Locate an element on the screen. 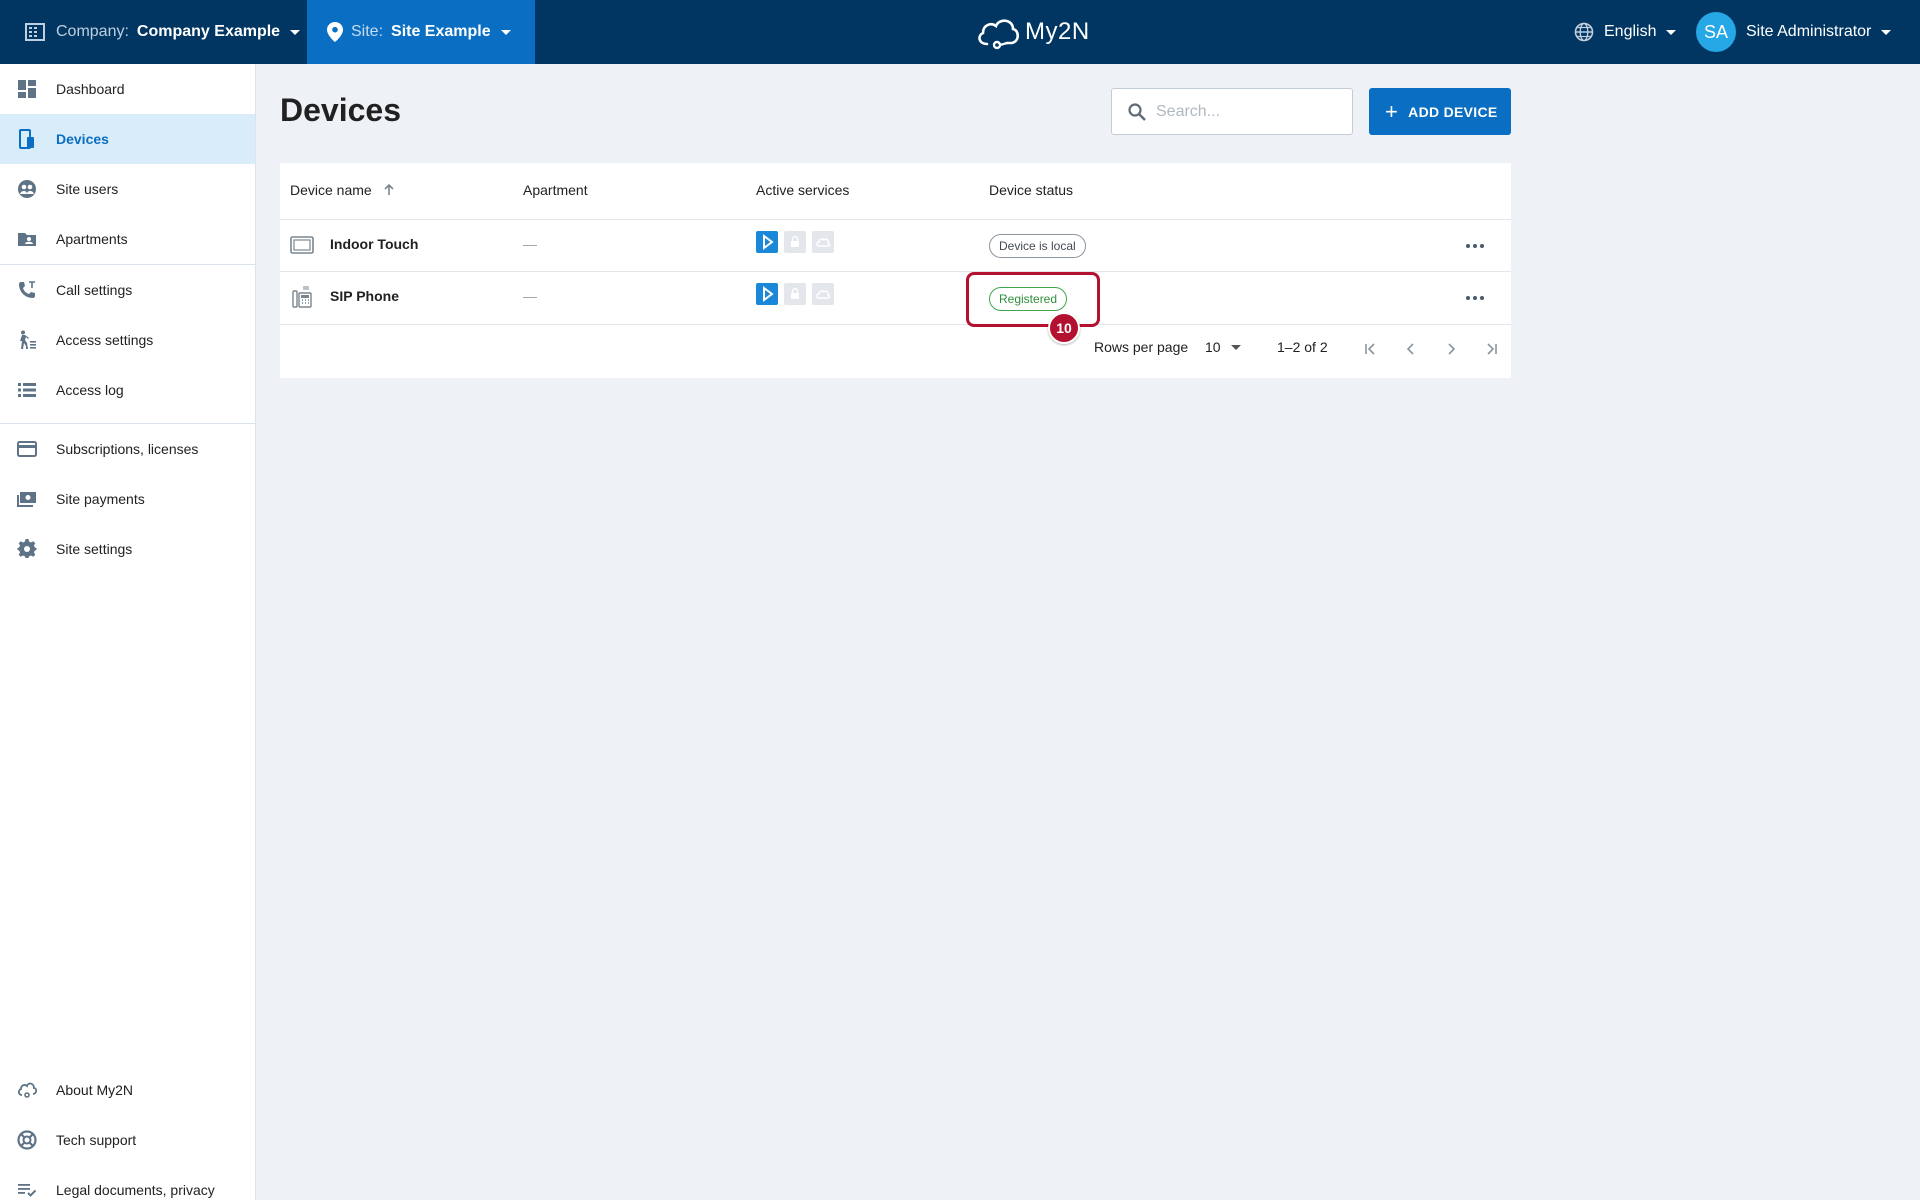  sidebar-item-label: Legal documents, privacy is located at coordinates (135, 1190).